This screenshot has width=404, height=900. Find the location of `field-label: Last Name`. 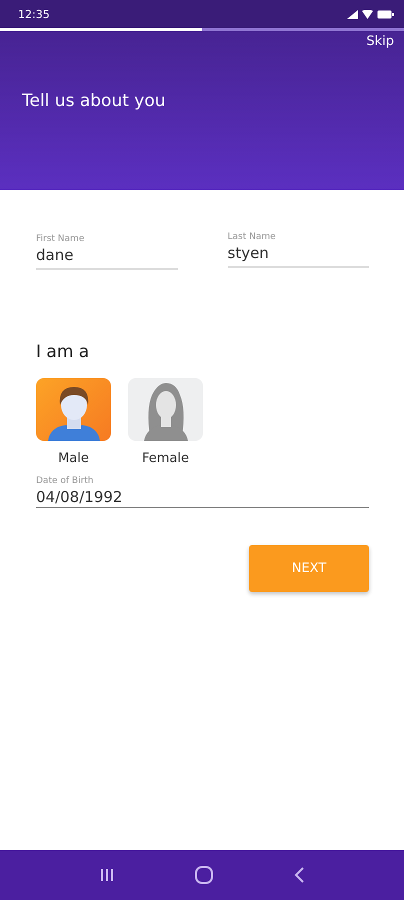

field-label: Last Name is located at coordinates (252, 237).